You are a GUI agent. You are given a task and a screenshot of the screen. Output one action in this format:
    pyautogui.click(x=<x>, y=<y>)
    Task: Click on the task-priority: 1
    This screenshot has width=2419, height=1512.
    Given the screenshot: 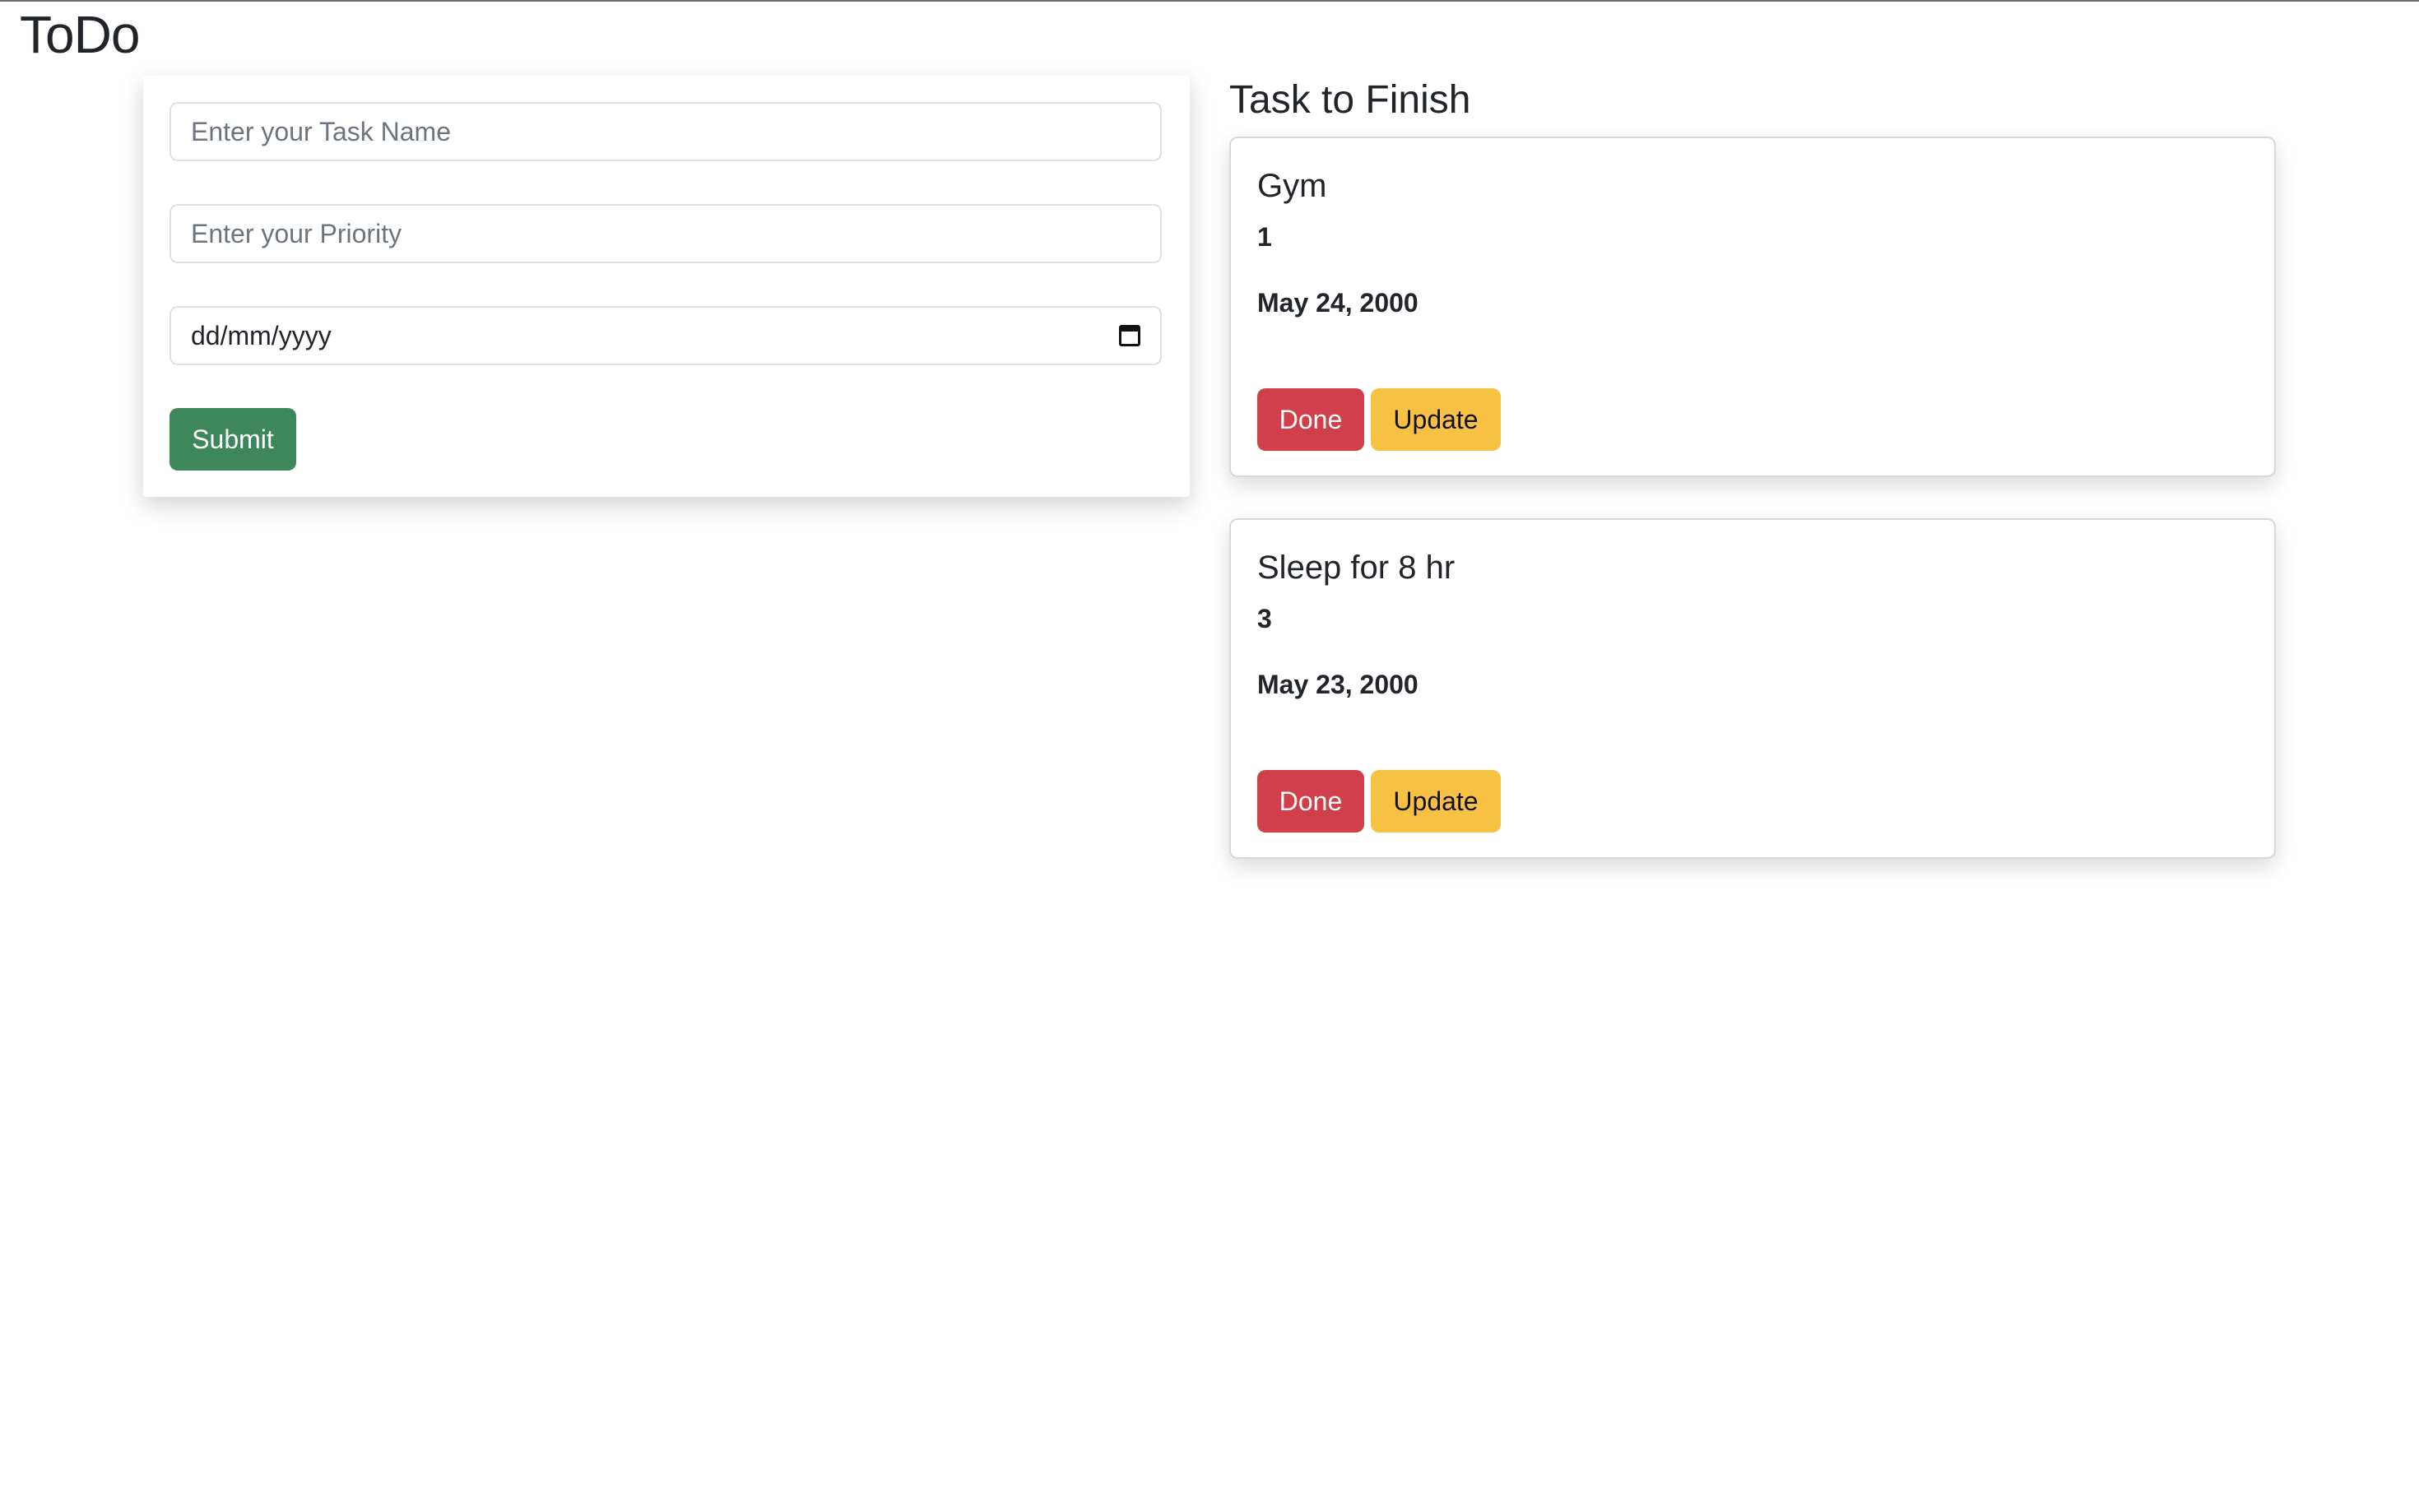 What is the action you would take?
    pyautogui.click(x=1264, y=237)
    